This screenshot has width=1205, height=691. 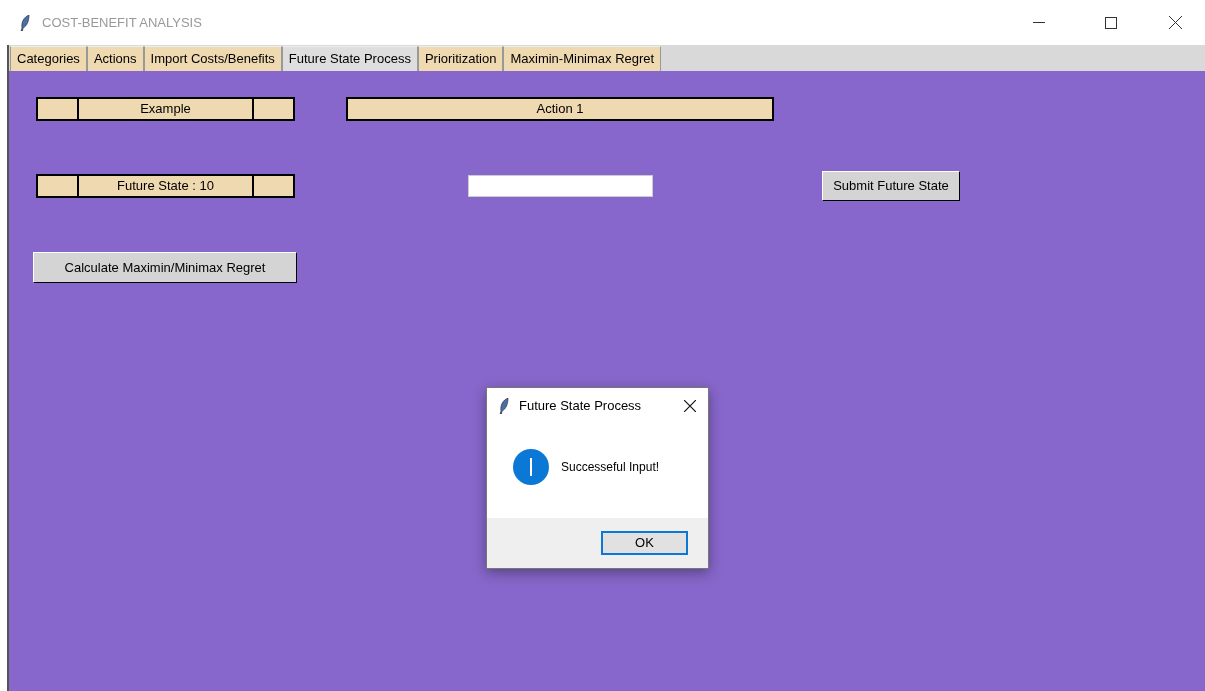 What do you see at coordinates (1111, 22) in the screenshot?
I see `maximize-icon` at bounding box center [1111, 22].